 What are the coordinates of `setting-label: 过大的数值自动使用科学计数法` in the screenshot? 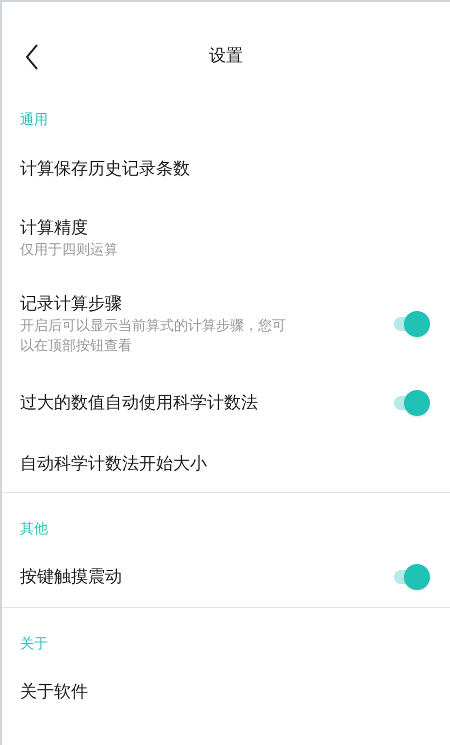 It's located at (139, 403).